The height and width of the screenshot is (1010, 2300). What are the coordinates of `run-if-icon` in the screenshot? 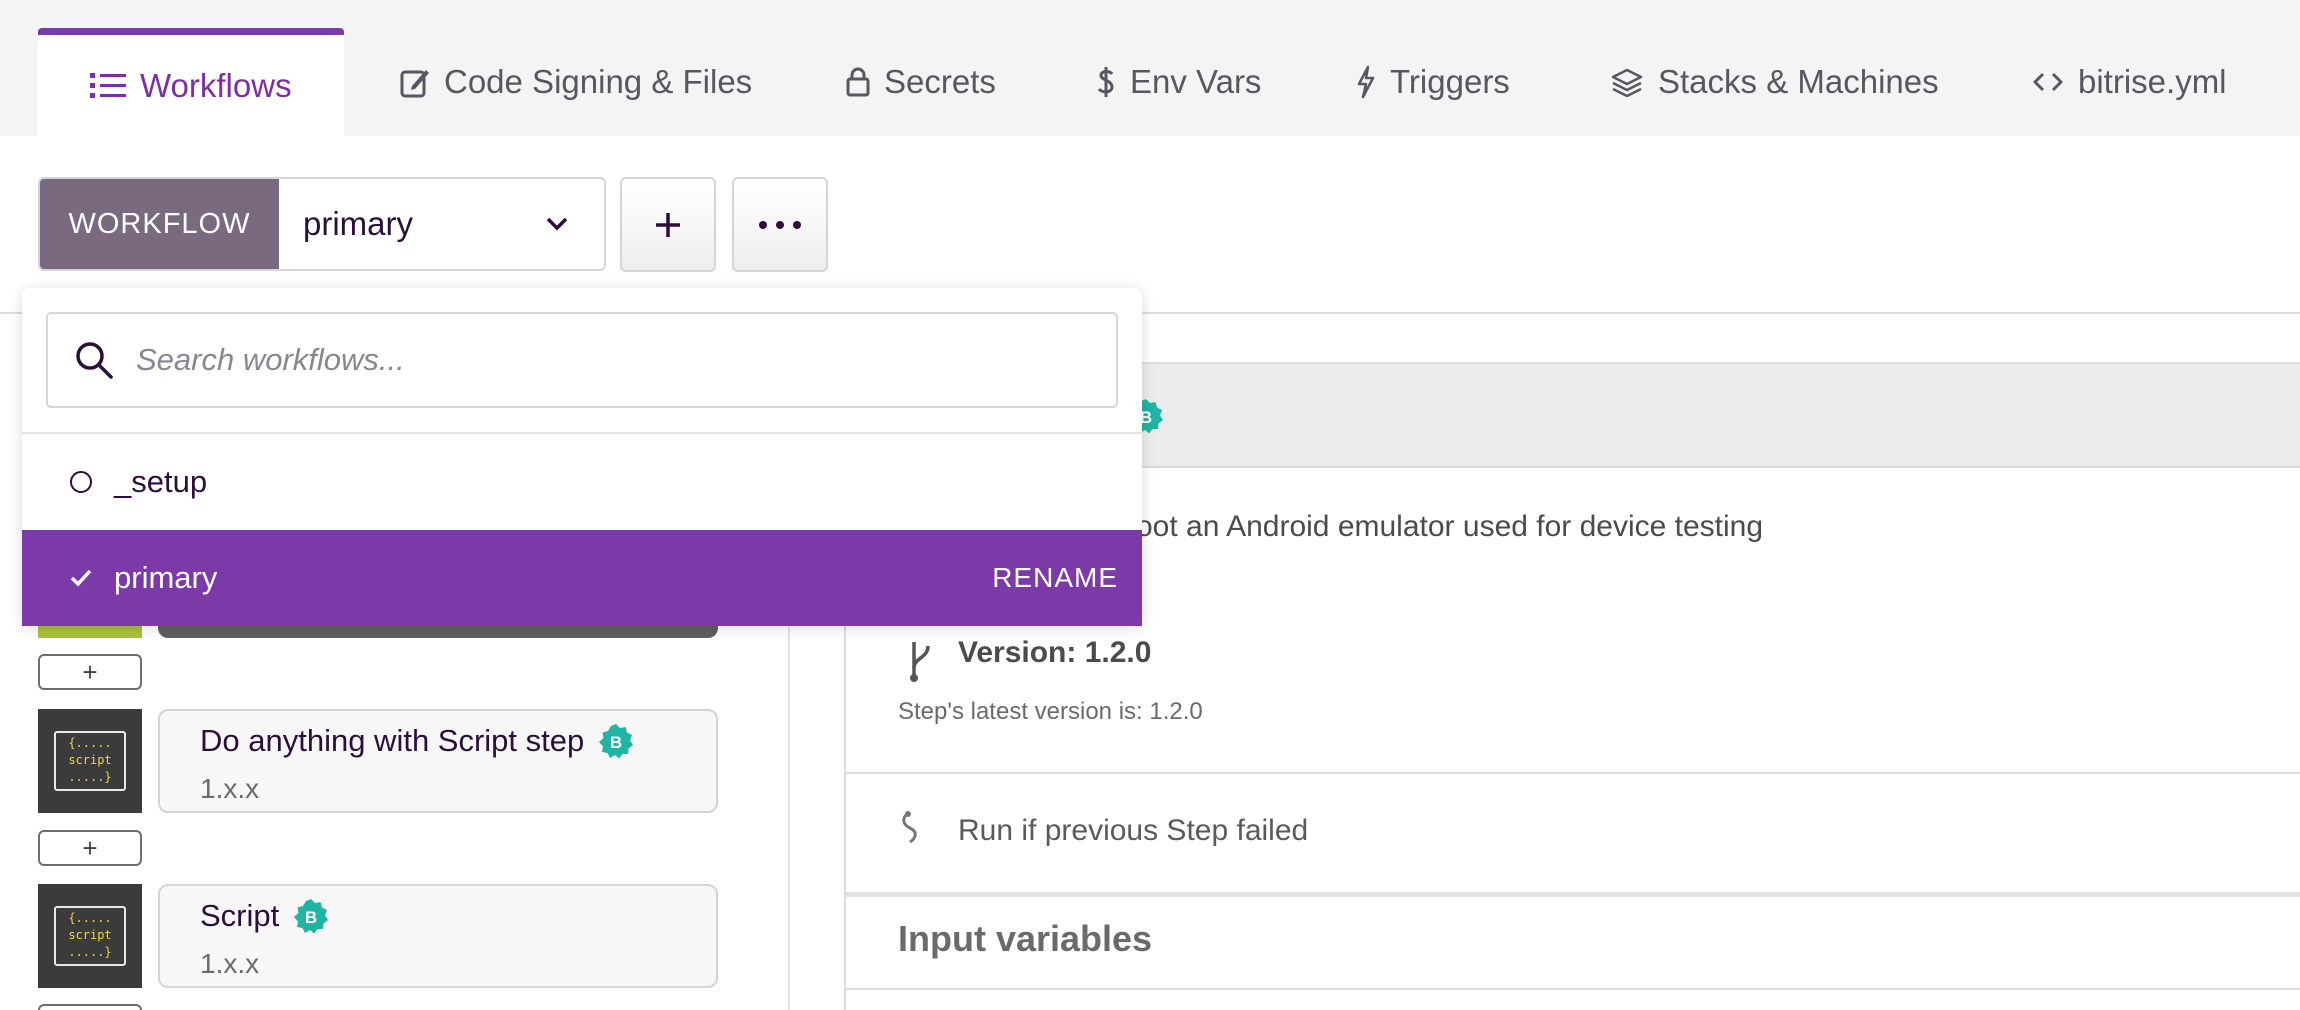 It's located at (909, 827).